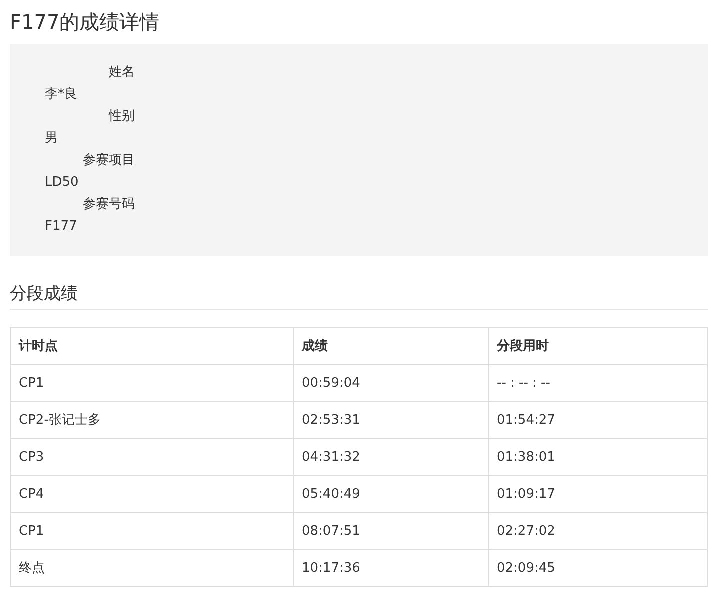  I want to click on field-label: 性别, so click(122, 117).